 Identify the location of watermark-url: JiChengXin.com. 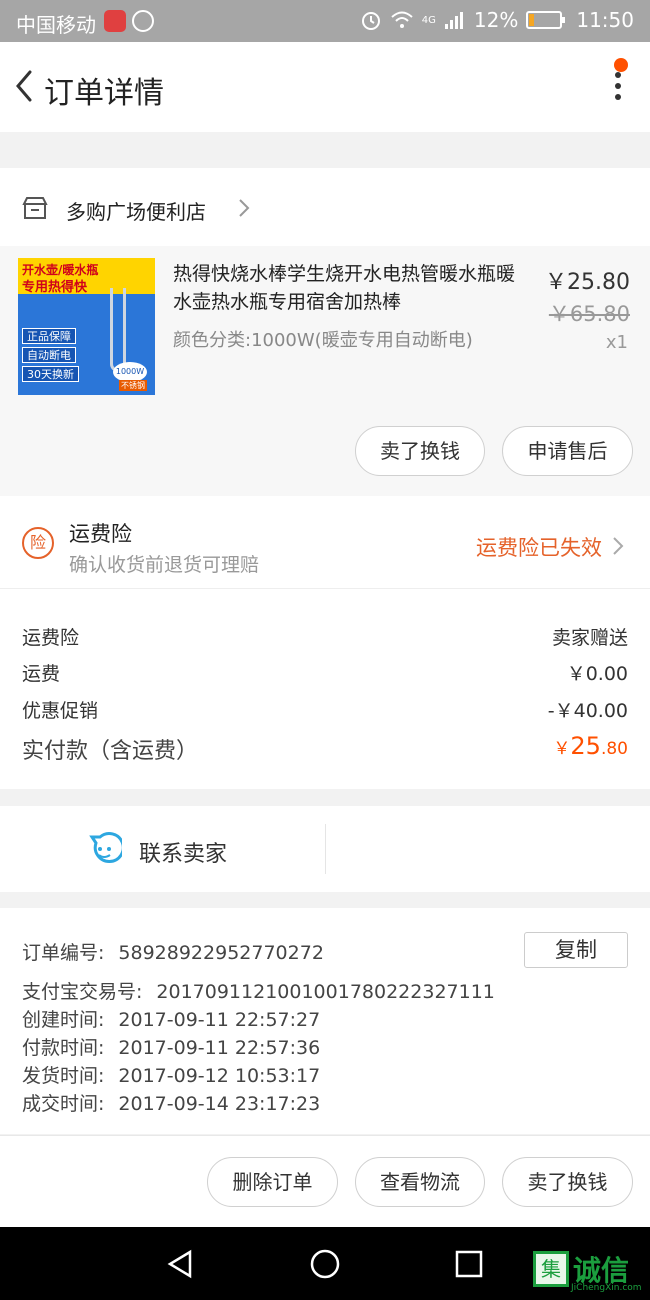
(606, 1288).